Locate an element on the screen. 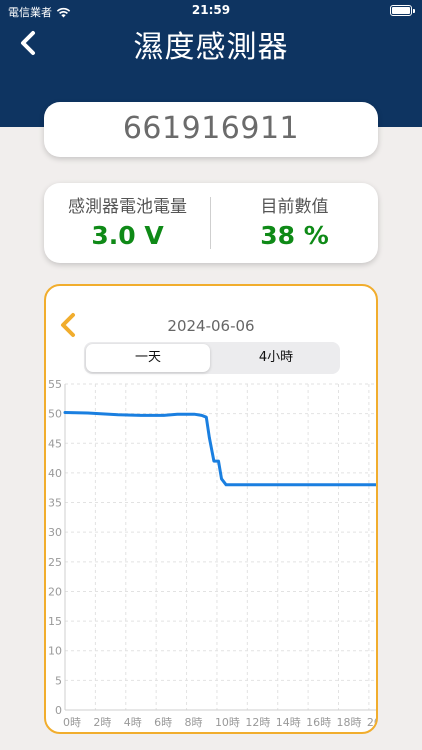 The image size is (422, 750). x-tick-label: 6時 is located at coordinates (163, 722).